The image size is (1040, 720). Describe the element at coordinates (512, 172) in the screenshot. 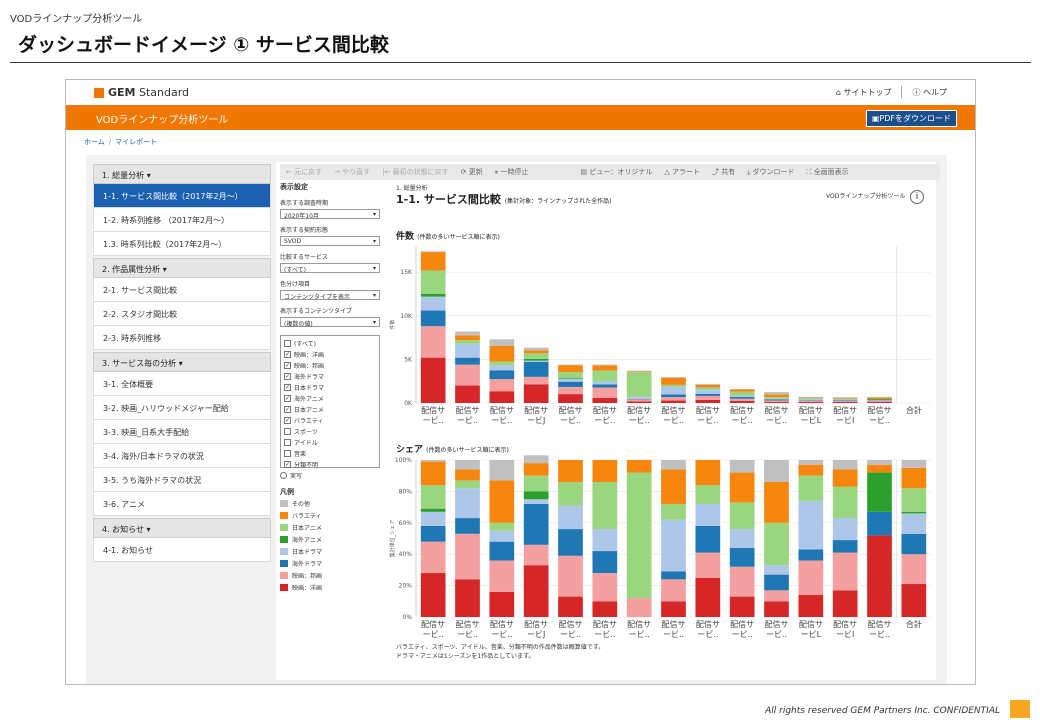

I see `pause-button: ⏸ 一時停止` at that location.